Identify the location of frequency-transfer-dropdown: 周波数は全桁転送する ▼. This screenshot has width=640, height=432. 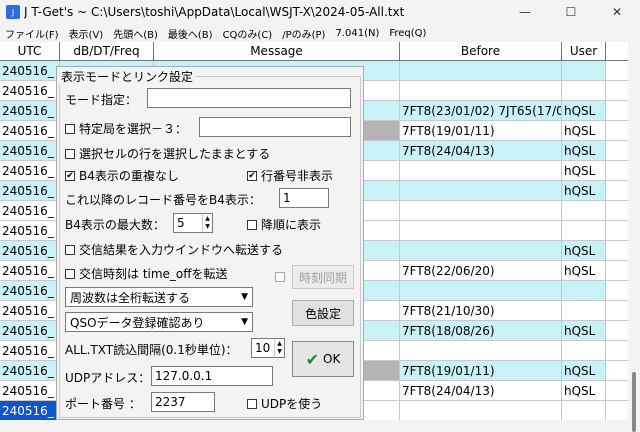
(159, 297).